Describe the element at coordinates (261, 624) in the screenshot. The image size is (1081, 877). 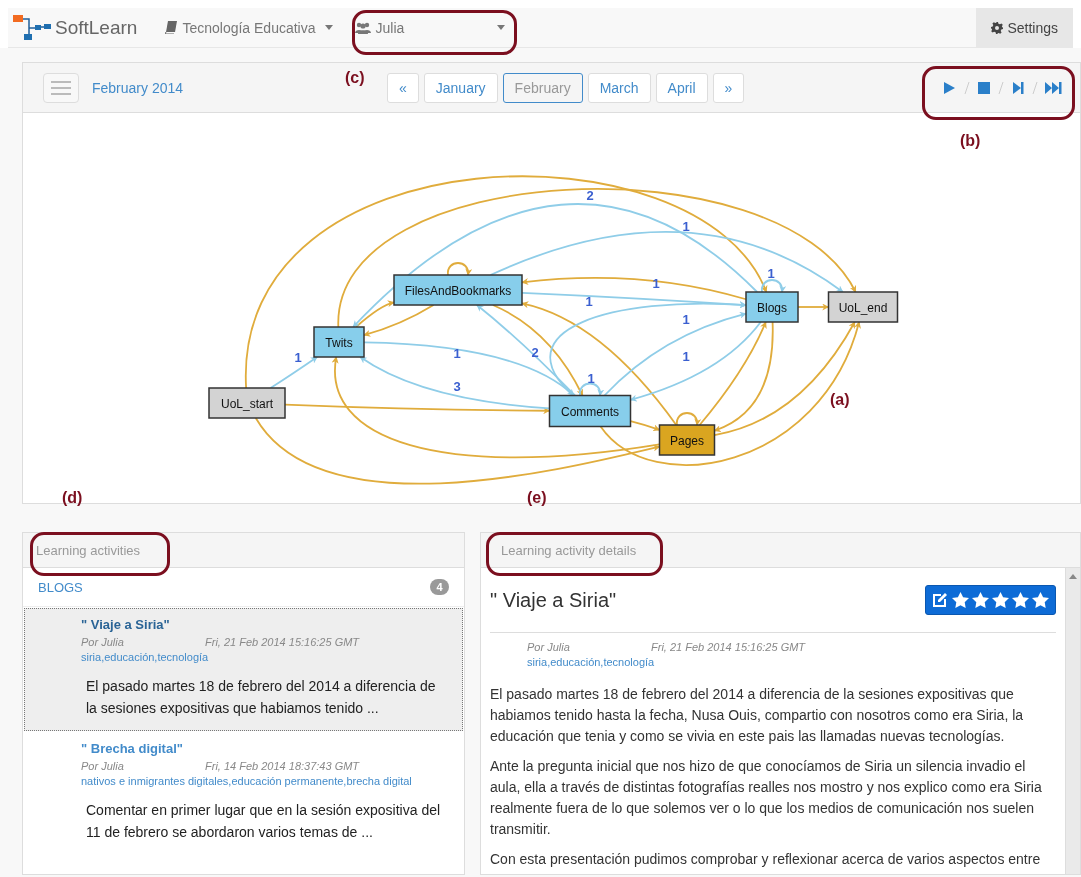
I see `activity-title: " Viaje a Siria"` at that location.